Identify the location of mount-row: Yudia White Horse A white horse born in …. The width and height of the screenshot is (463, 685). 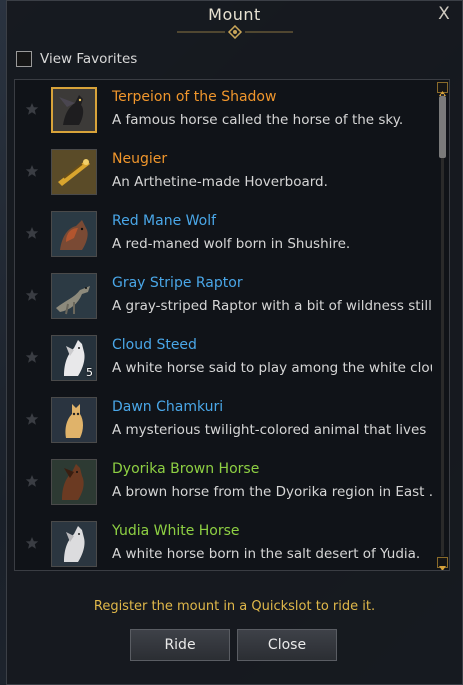
(227, 542).